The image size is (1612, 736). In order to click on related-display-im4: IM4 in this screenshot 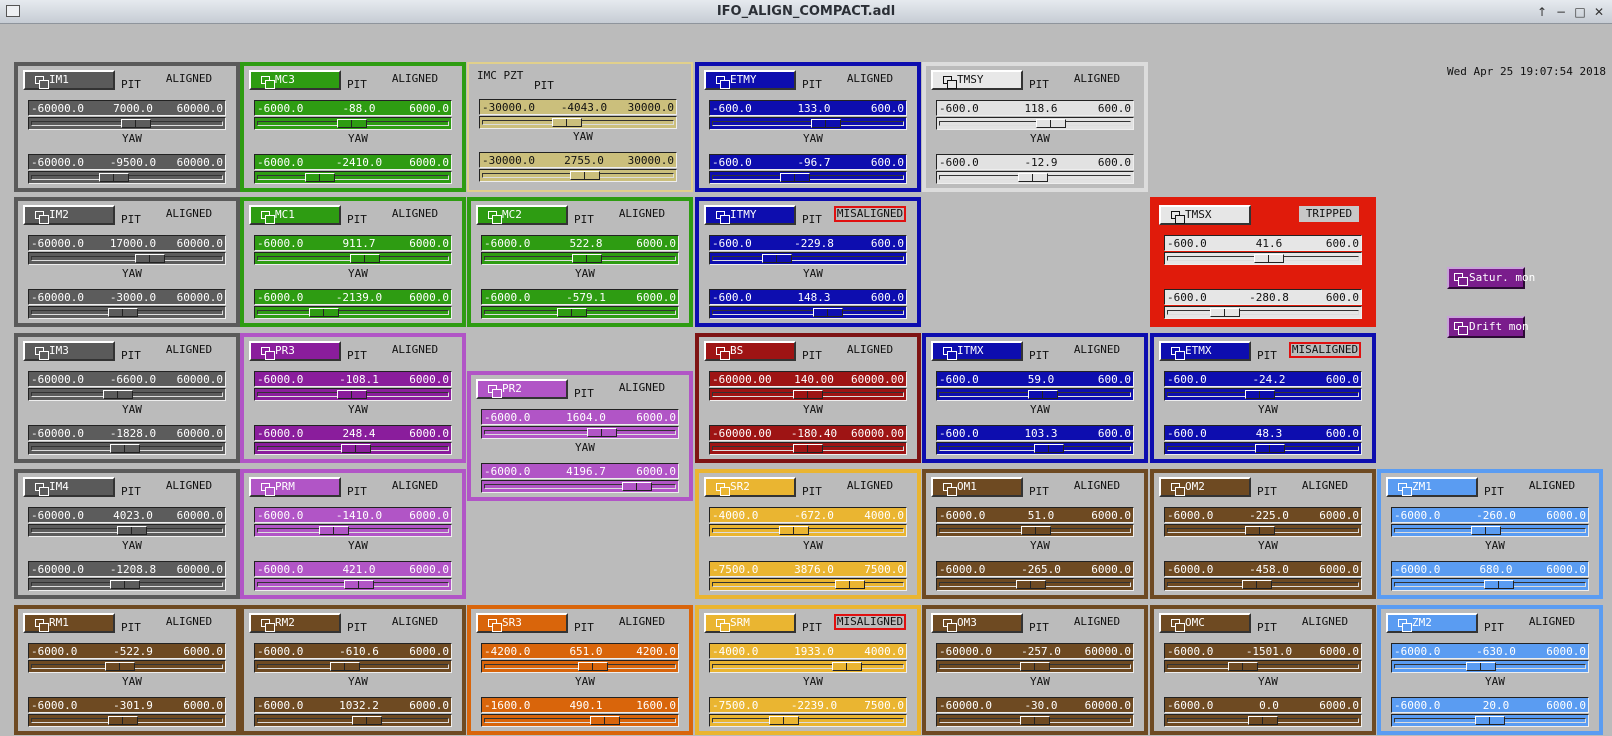, I will do `click(69, 487)`.